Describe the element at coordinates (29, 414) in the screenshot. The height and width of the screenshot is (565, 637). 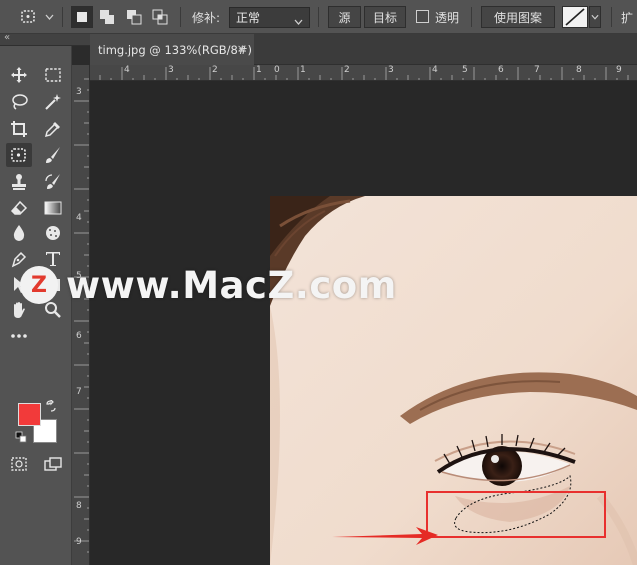
I see `foreground-color-swatch` at that location.